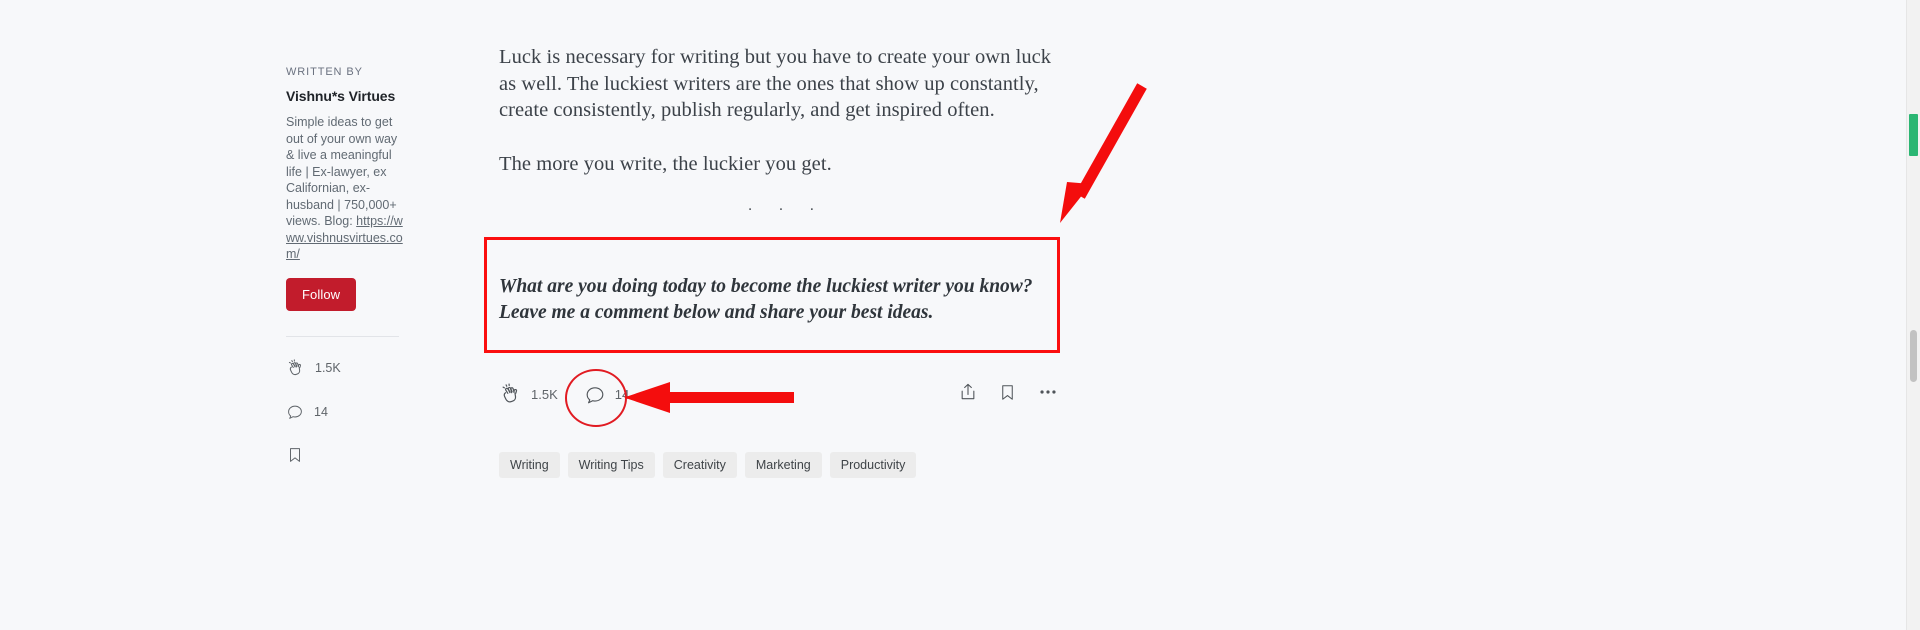 This screenshot has width=1920, height=630. What do you see at coordinates (564, 394) in the screenshot?
I see `action-bar-left-group: 1.5K 14` at bounding box center [564, 394].